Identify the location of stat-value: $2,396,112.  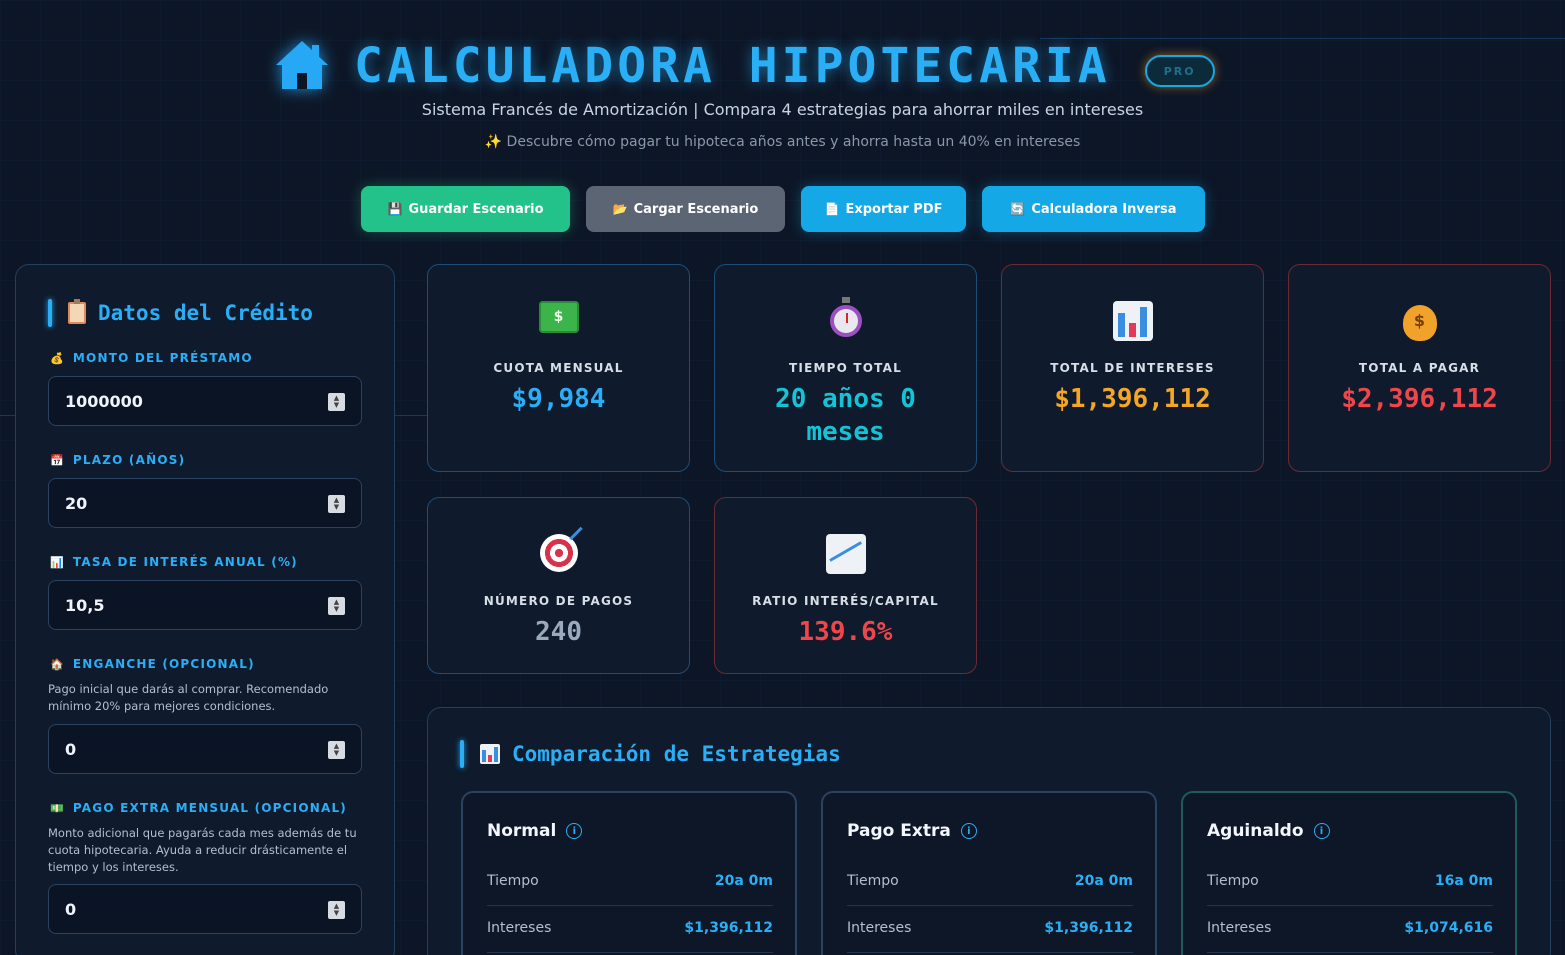
(1419, 399).